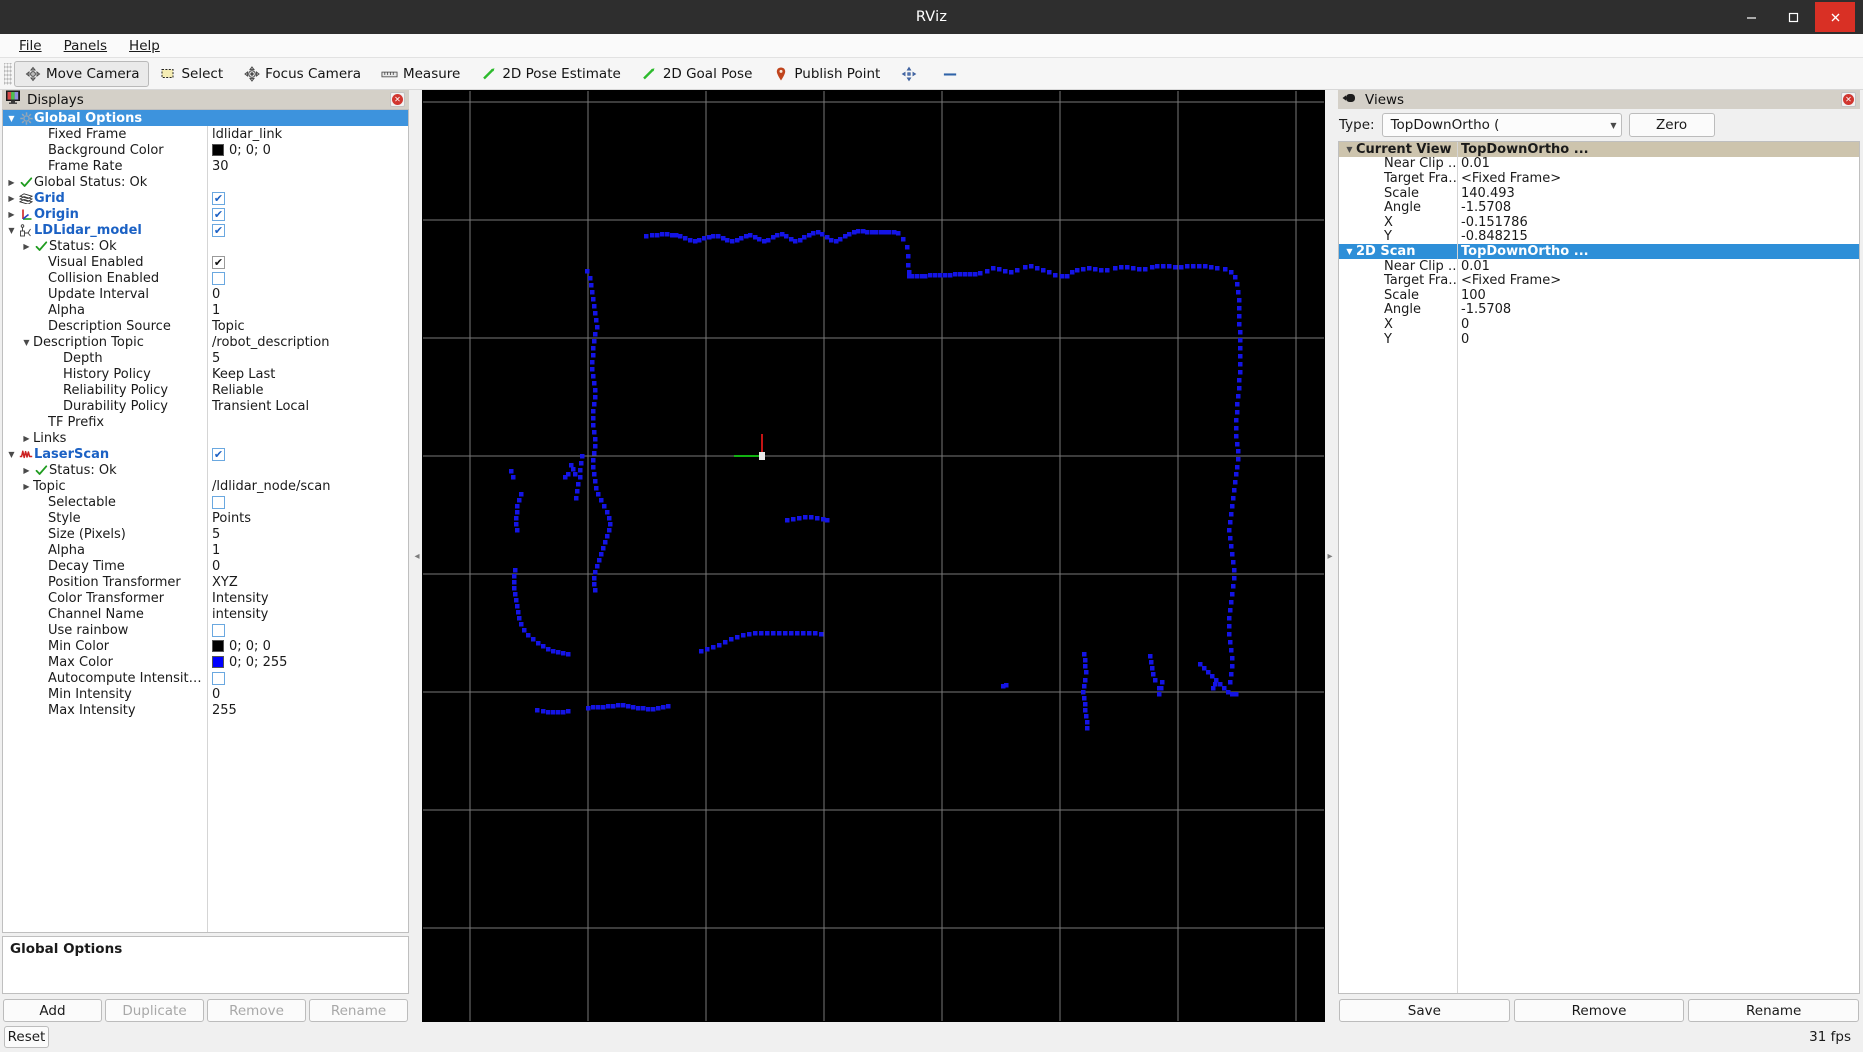 The image size is (1863, 1052). What do you see at coordinates (205, 342) in the screenshot?
I see `display-row: Description Topic/robot_description` at bounding box center [205, 342].